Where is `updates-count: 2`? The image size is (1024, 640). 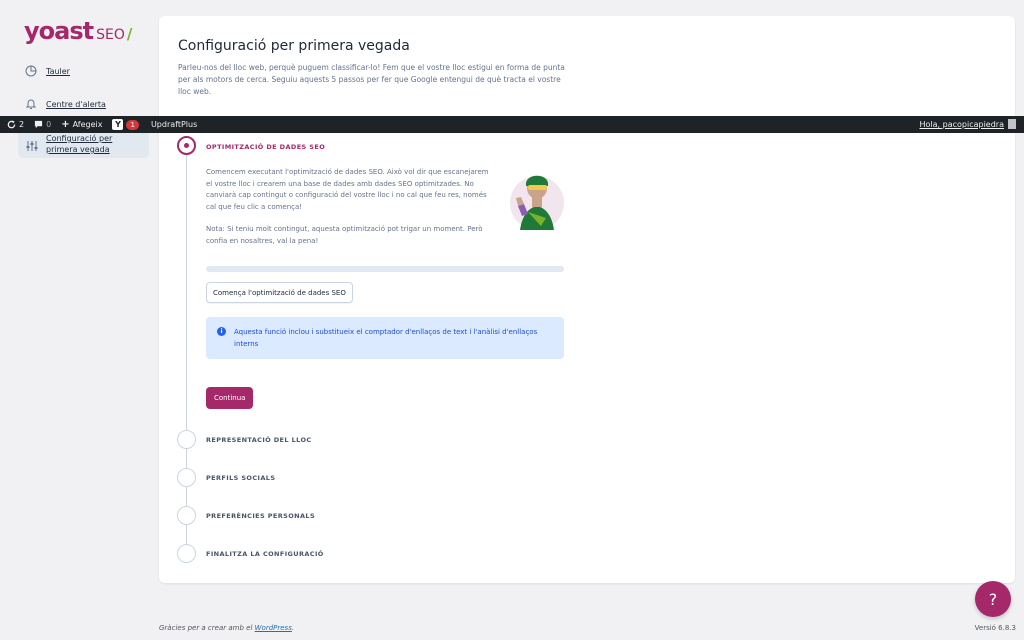
updates-count: 2 is located at coordinates (22, 124).